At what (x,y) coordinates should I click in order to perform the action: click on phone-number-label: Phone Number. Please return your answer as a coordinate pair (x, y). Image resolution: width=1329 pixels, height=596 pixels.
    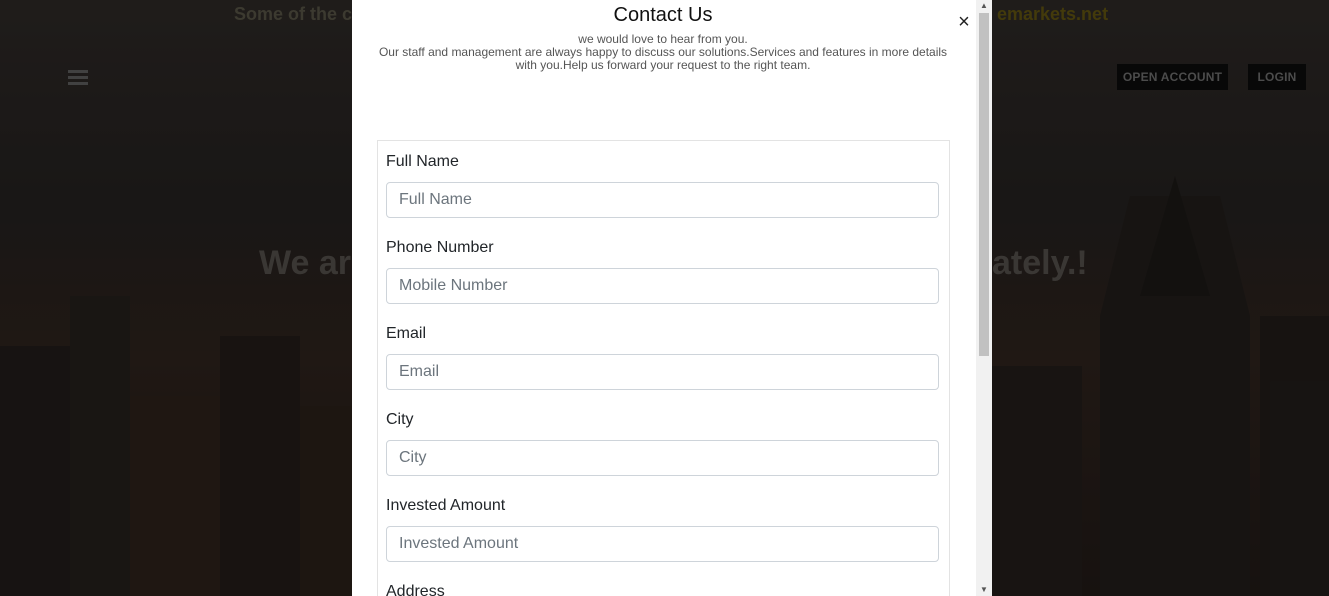
    Looking at the image, I should click on (440, 247).